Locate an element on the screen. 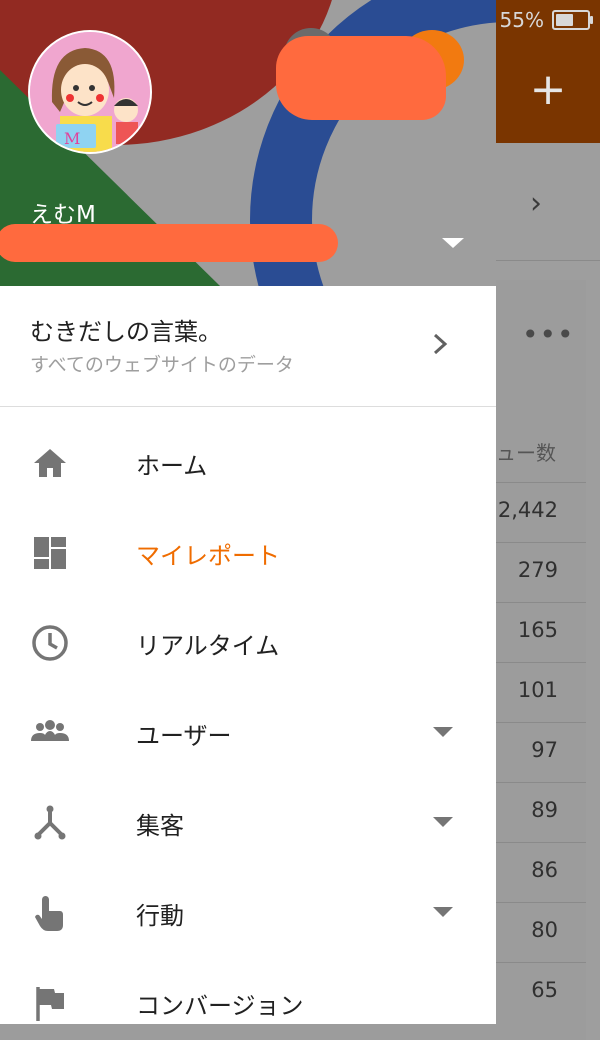 Image resolution: width=600 pixels, height=1040 pixels. background-value: 165 is located at coordinates (537, 630).